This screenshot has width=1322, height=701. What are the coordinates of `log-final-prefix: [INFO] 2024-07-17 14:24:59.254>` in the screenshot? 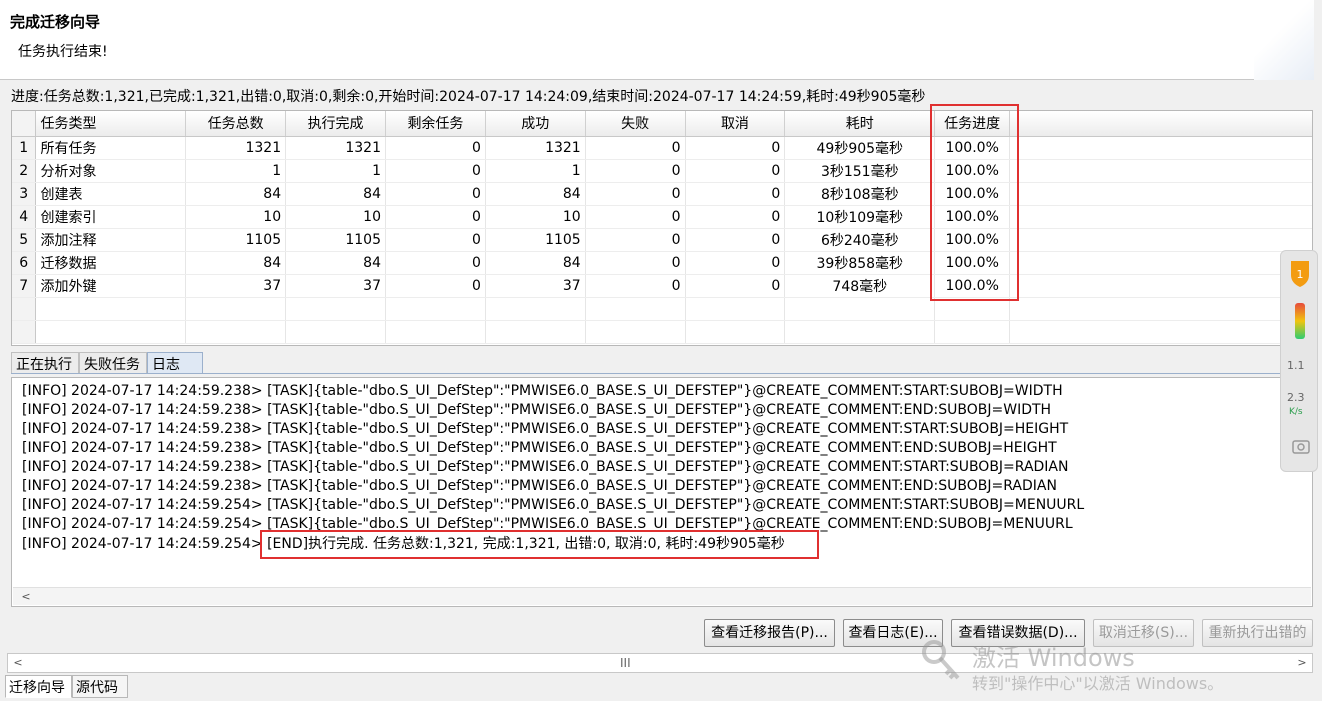 It's located at (142, 544).